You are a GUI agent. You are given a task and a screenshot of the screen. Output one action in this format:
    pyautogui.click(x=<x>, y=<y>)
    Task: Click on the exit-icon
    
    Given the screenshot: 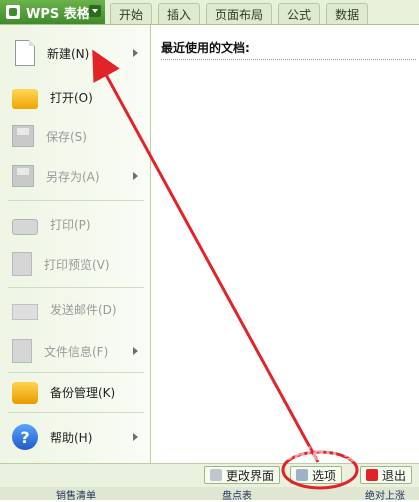 What is the action you would take?
    pyautogui.click(x=372, y=475)
    